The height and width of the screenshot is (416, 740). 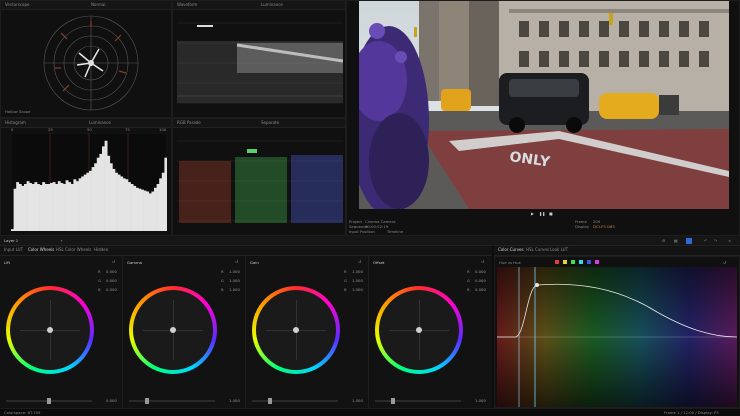 What do you see at coordinates (61, 240) in the screenshot?
I see `add-layer-icon: +` at bounding box center [61, 240].